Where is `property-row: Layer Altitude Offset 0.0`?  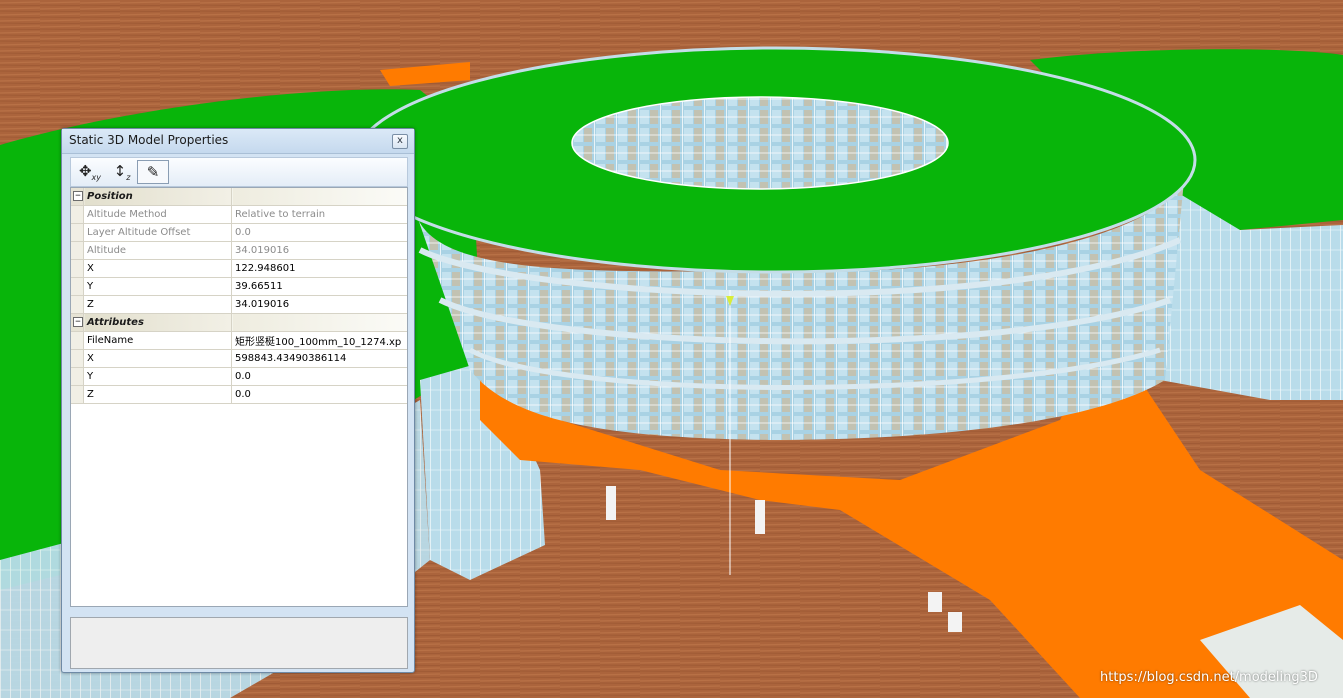
property-row: Layer Altitude Offset 0.0 is located at coordinates (239, 232).